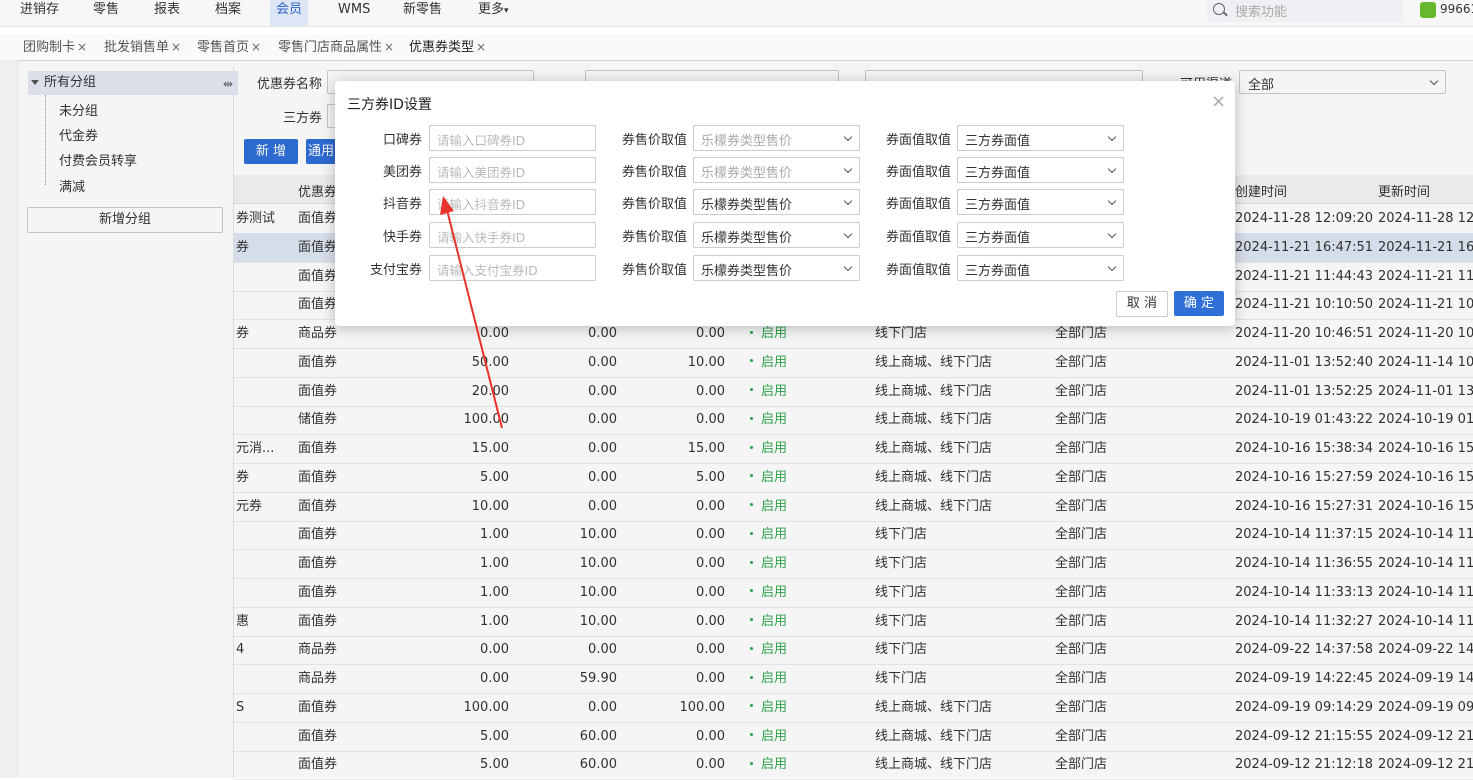 The width and height of the screenshot is (1473, 780). I want to click on arrow-head, so click(447, 205).